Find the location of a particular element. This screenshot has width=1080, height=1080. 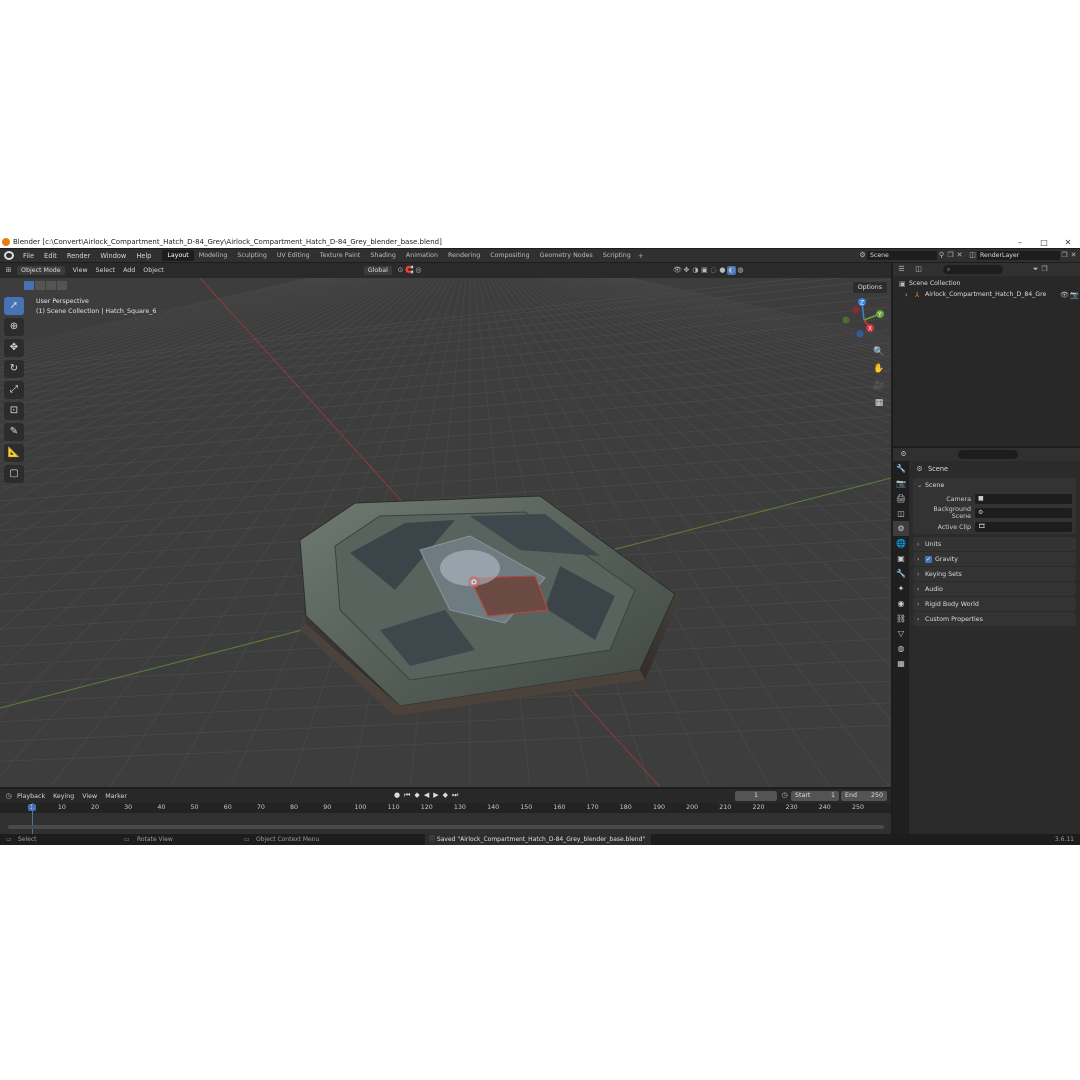

play-icon: ▶ is located at coordinates (435, 795).